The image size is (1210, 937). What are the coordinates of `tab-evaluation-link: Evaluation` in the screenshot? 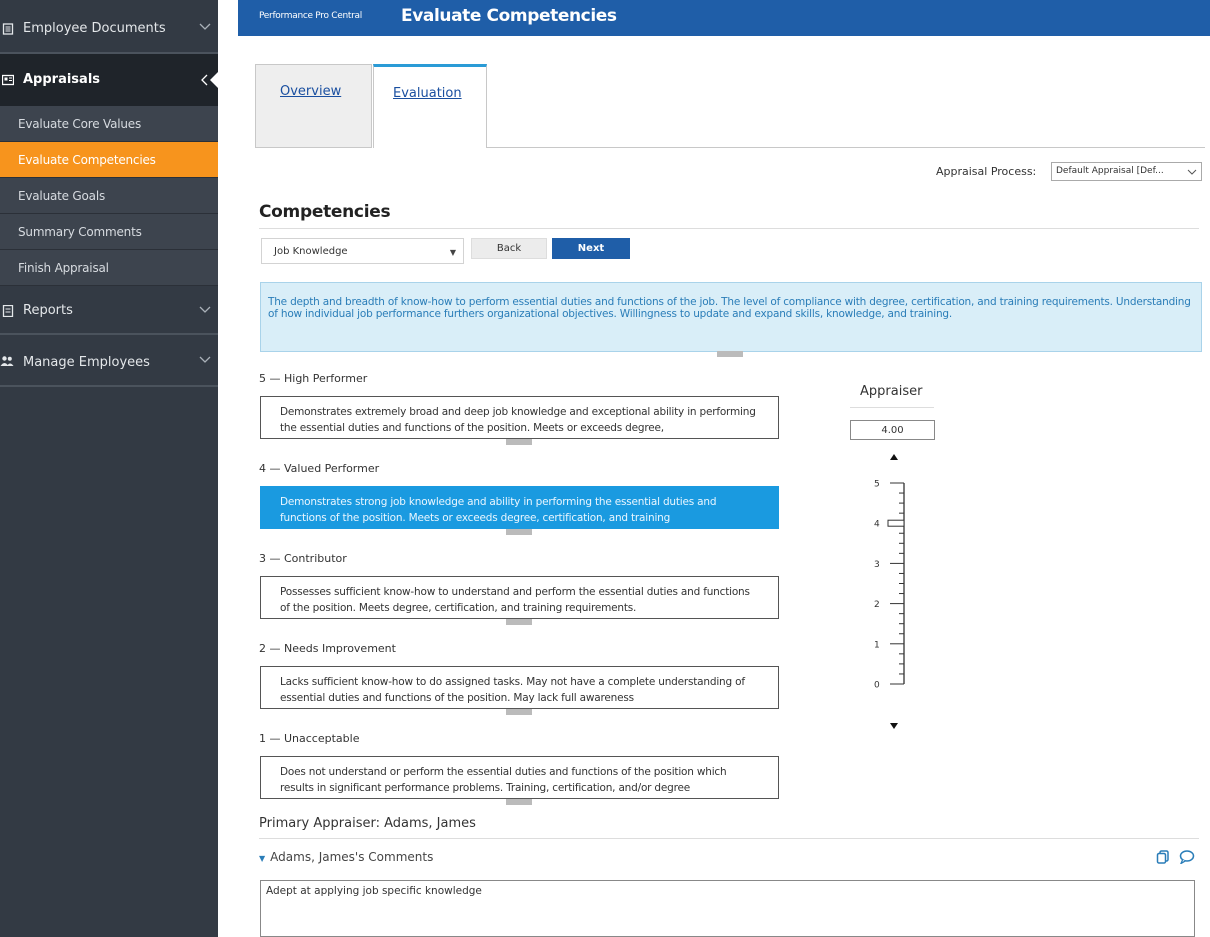 It's located at (427, 93).